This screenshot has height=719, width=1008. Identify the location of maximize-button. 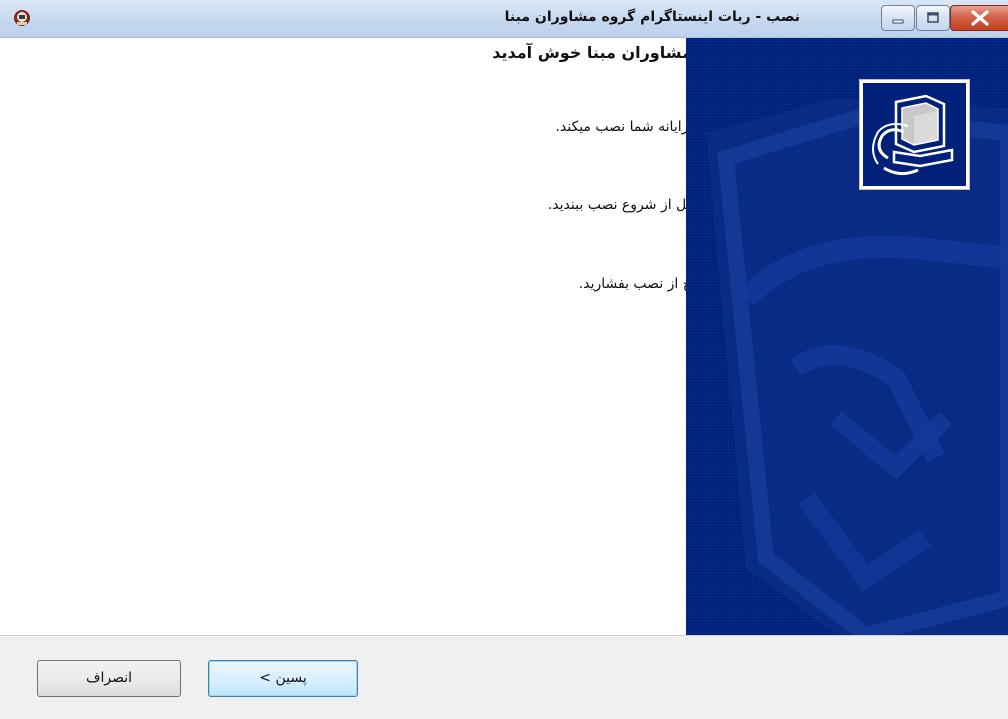
(933, 18).